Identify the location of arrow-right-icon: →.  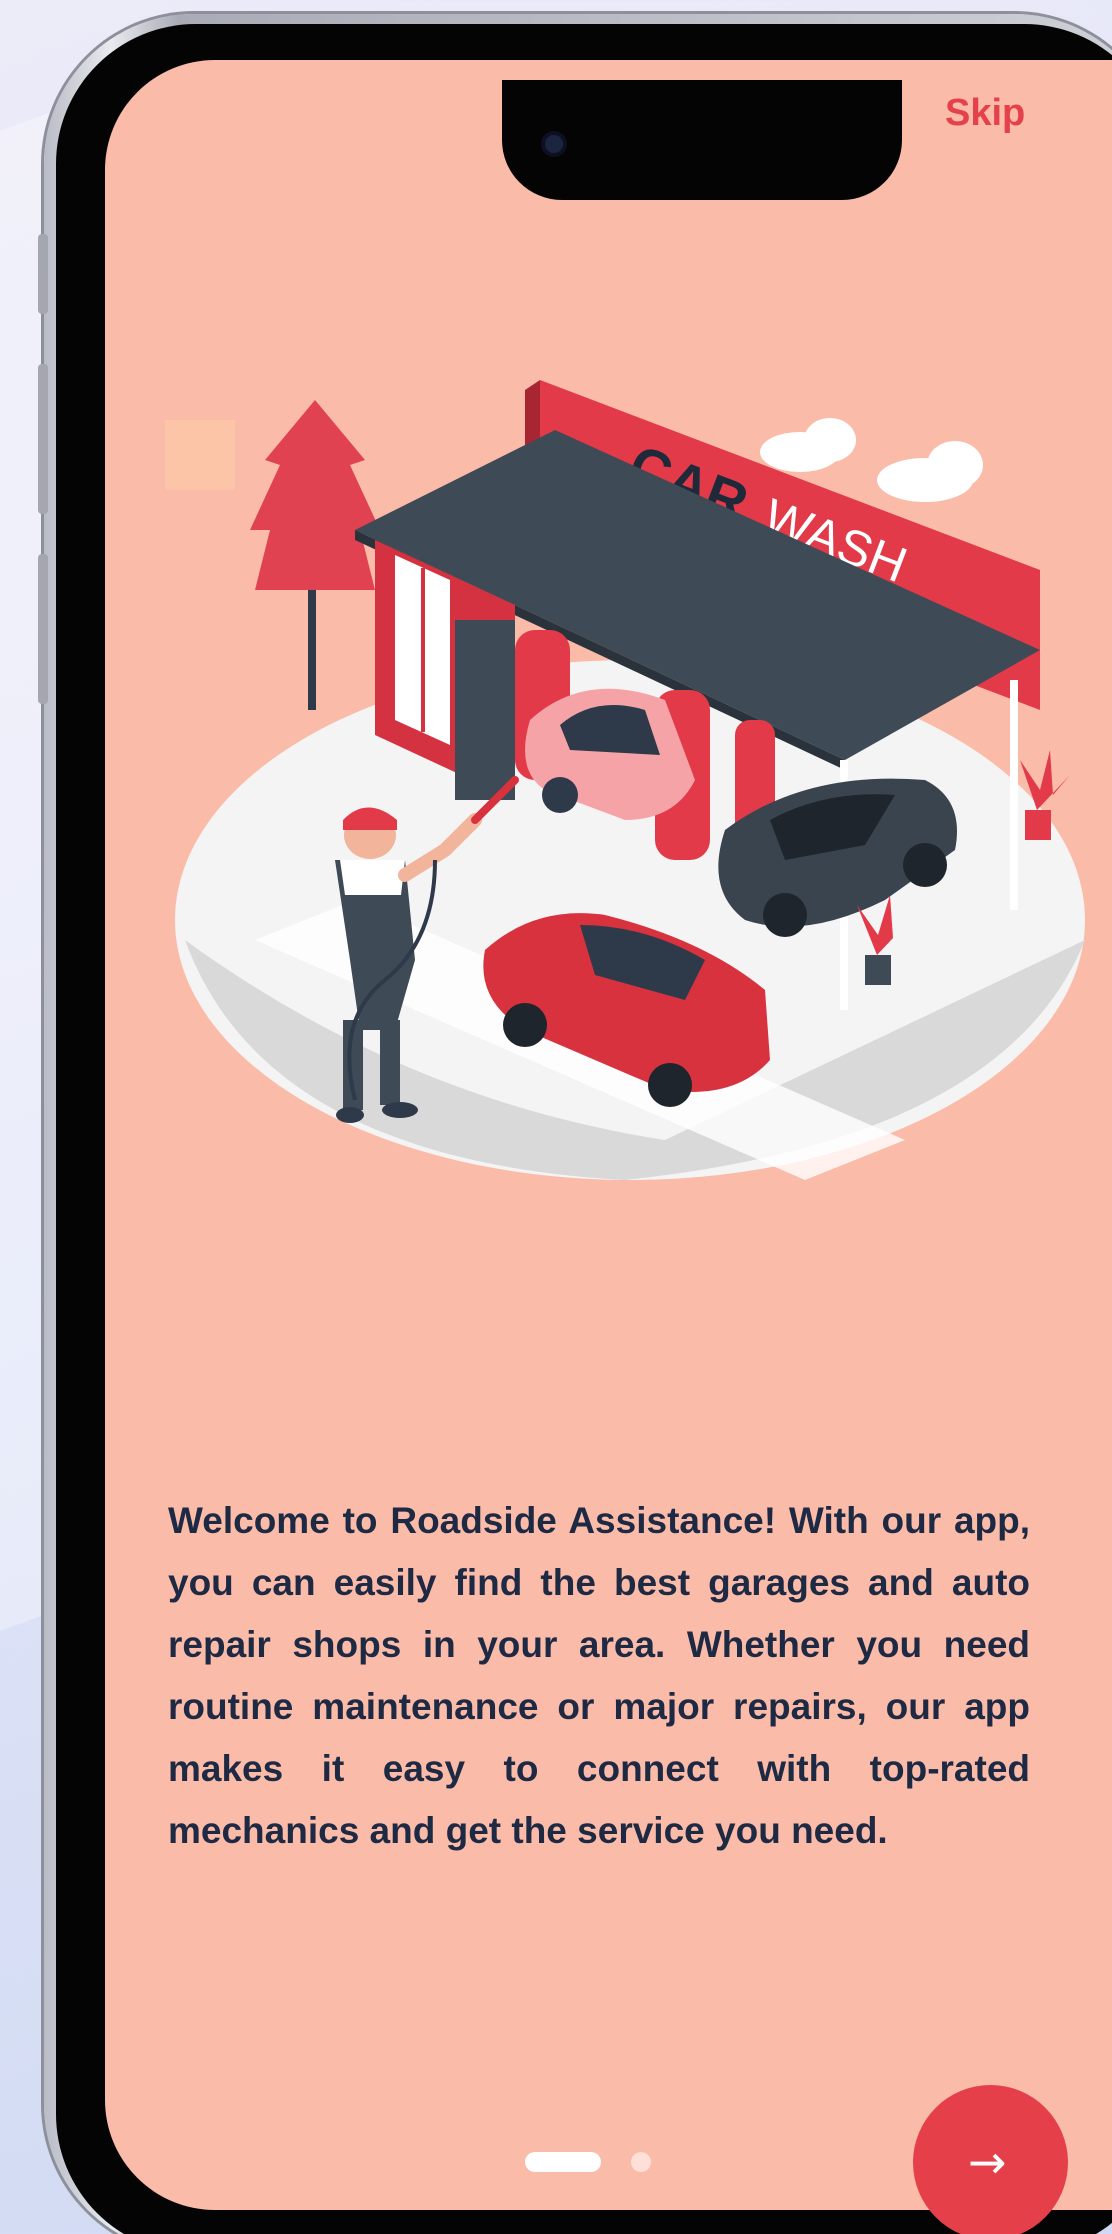
(987, 2162).